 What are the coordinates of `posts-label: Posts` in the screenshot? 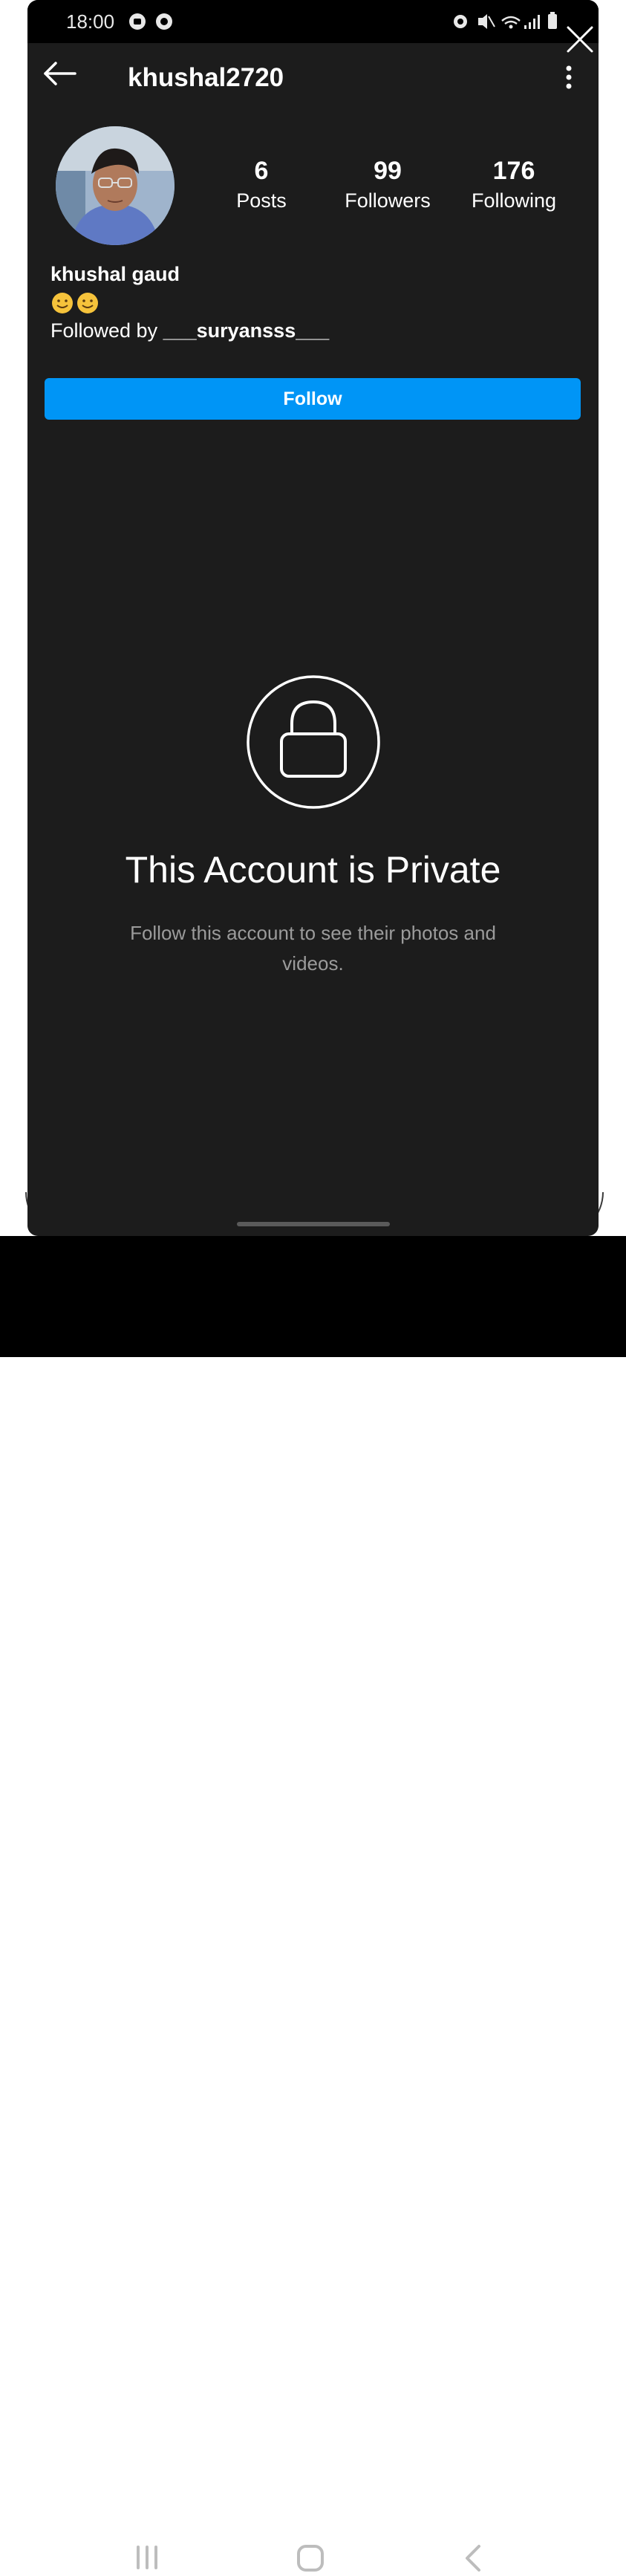 It's located at (261, 200).